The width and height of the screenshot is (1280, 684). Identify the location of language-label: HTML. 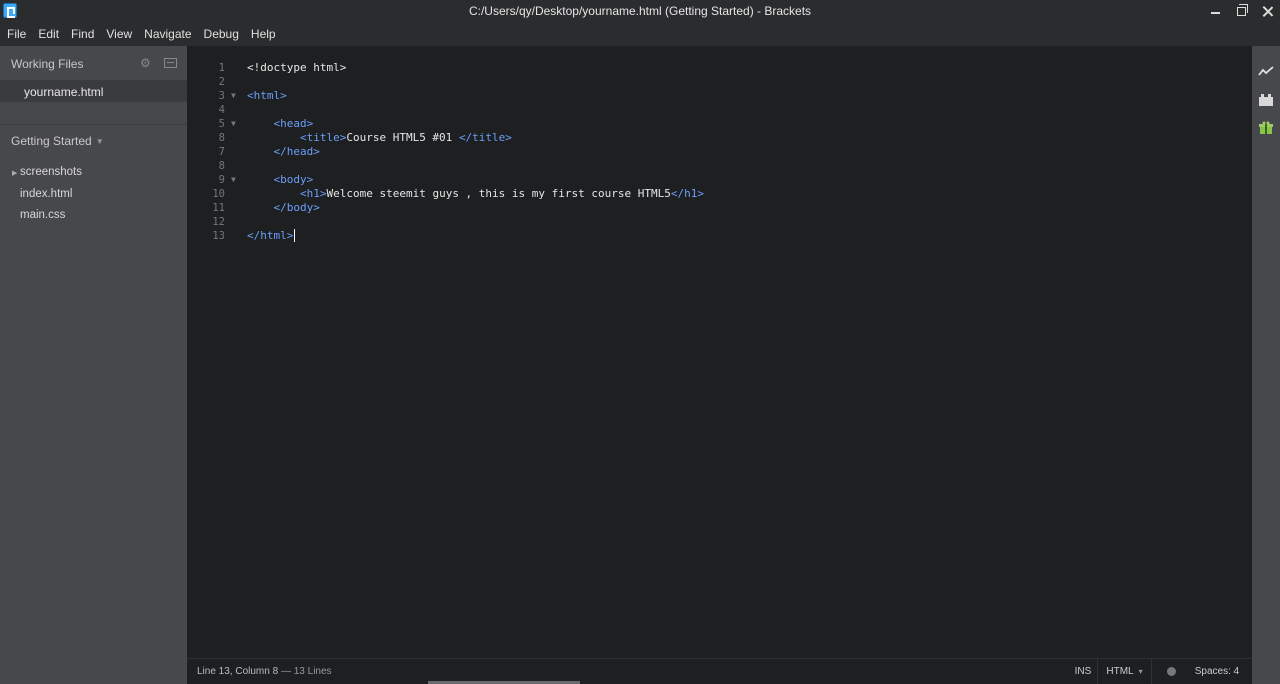
(1120, 671).